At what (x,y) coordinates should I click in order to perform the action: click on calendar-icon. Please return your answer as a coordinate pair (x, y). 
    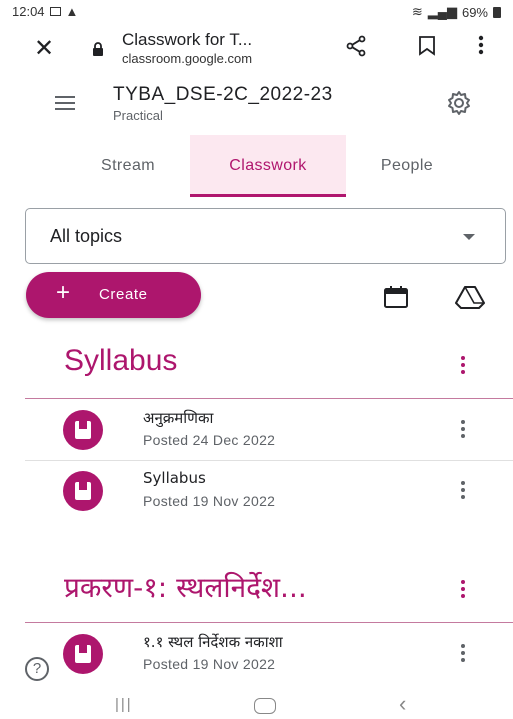
    Looking at the image, I should click on (396, 297).